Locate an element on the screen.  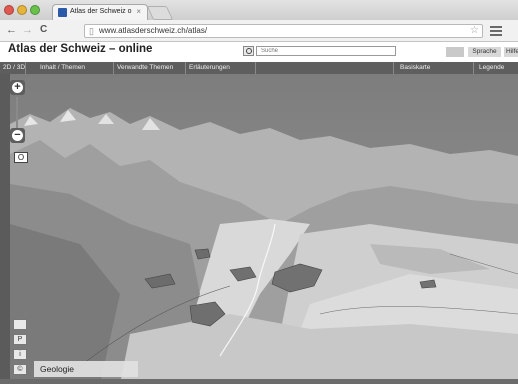
search-input is located at coordinates (326, 51).